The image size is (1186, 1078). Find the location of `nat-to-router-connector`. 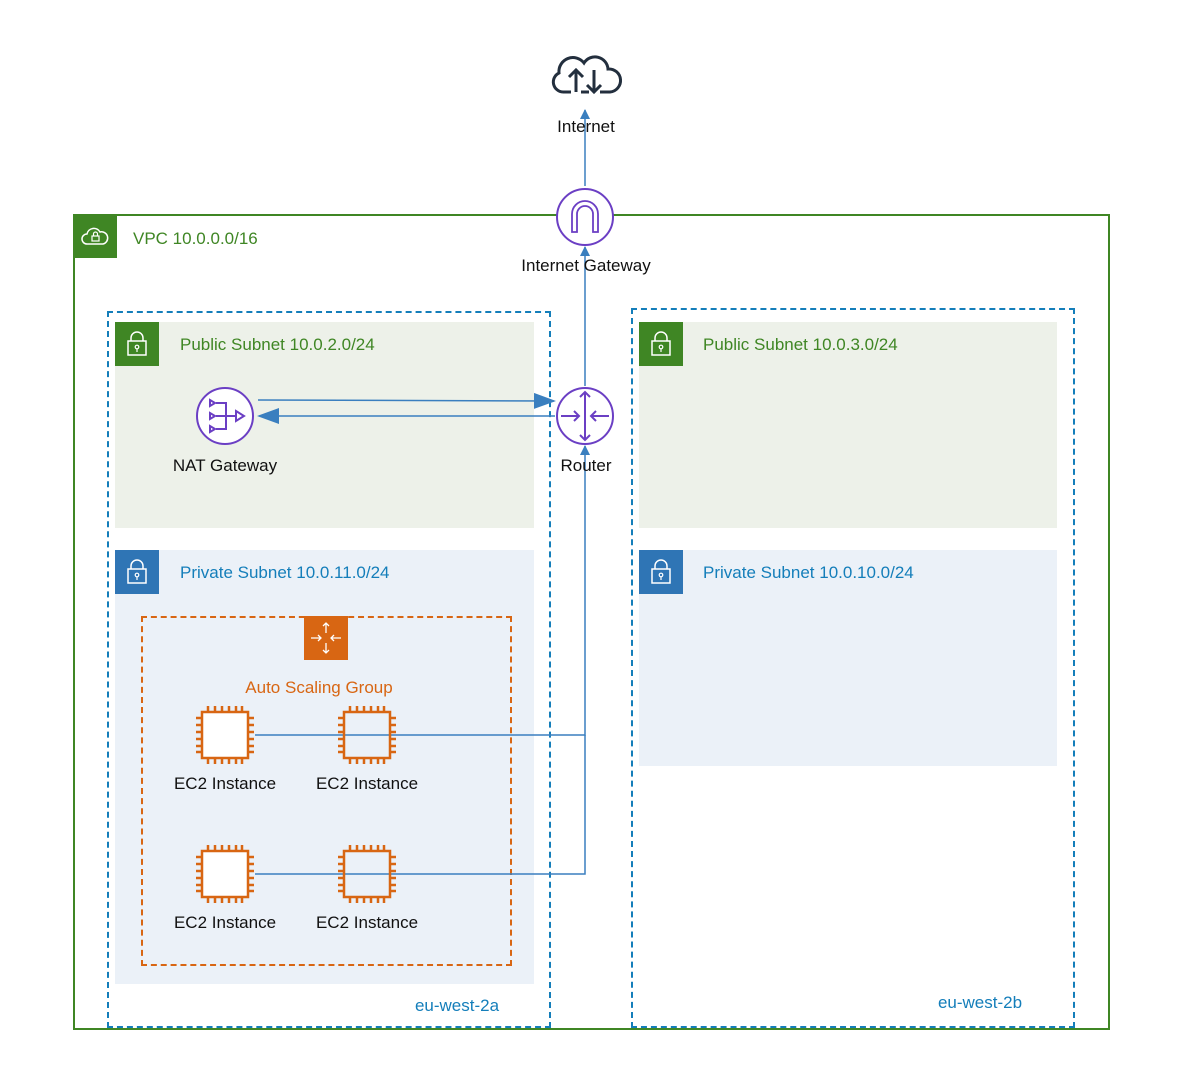

nat-to-router-connector is located at coordinates (406, 400).